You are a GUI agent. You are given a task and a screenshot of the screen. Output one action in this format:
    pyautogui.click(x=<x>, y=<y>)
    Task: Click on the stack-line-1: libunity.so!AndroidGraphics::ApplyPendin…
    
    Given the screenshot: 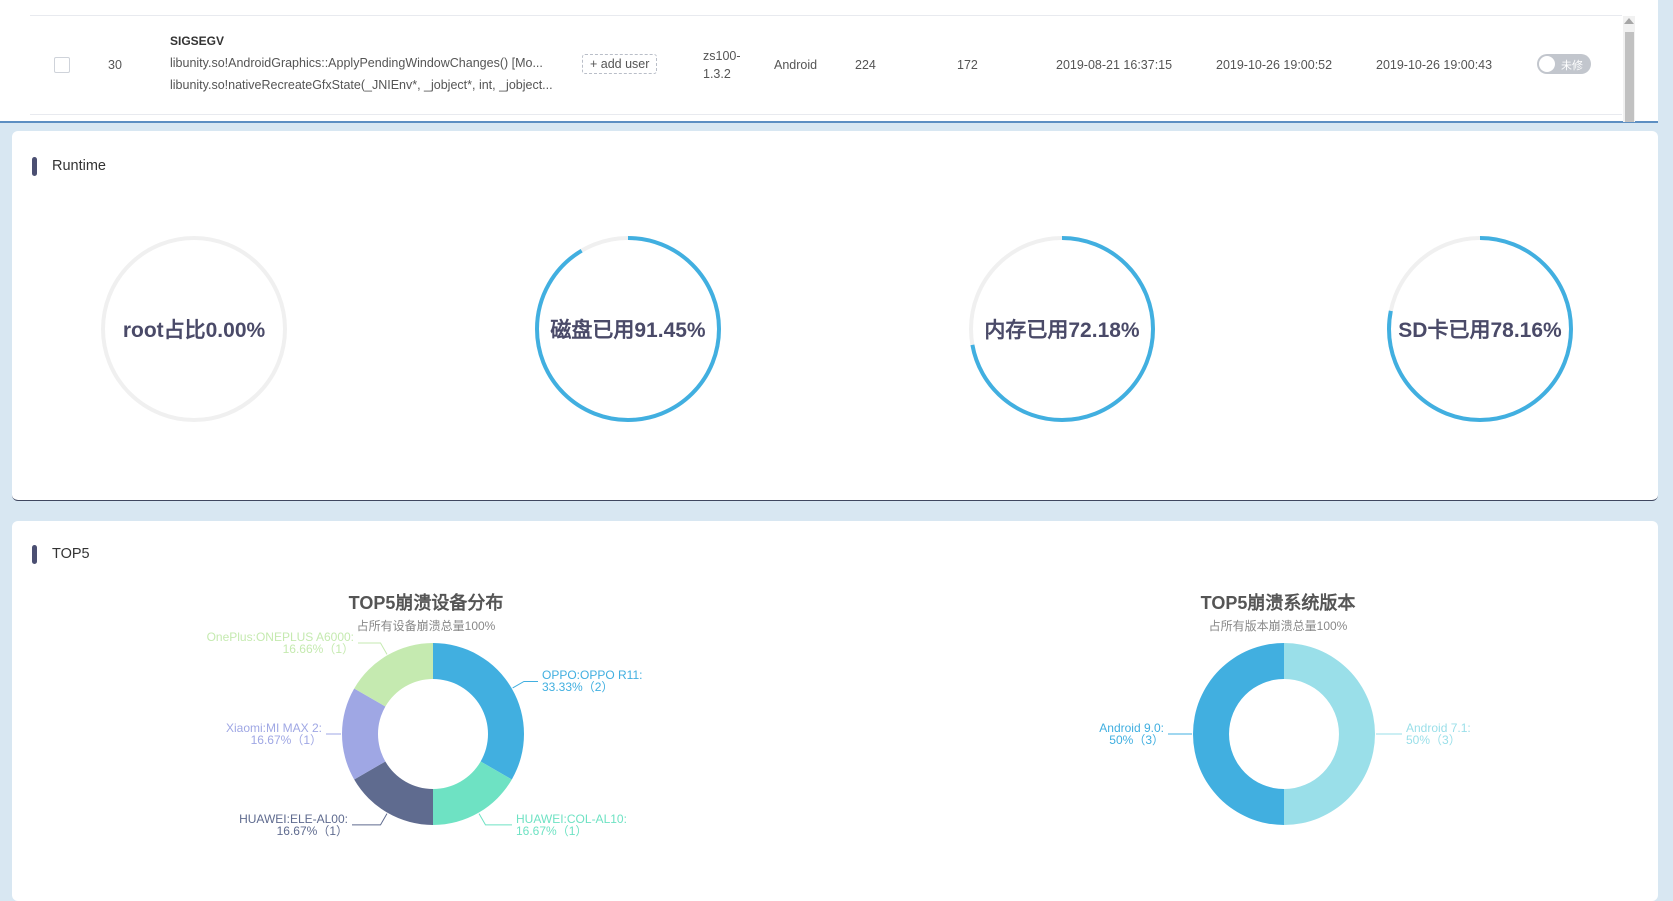 What is the action you would take?
    pyautogui.click(x=356, y=63)
    